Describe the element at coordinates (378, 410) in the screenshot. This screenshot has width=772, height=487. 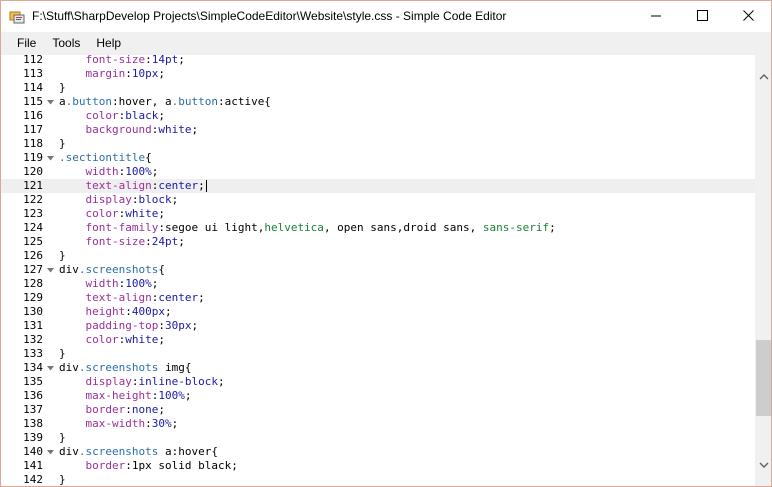
I see `code-line: 137 border:none;` at that location.